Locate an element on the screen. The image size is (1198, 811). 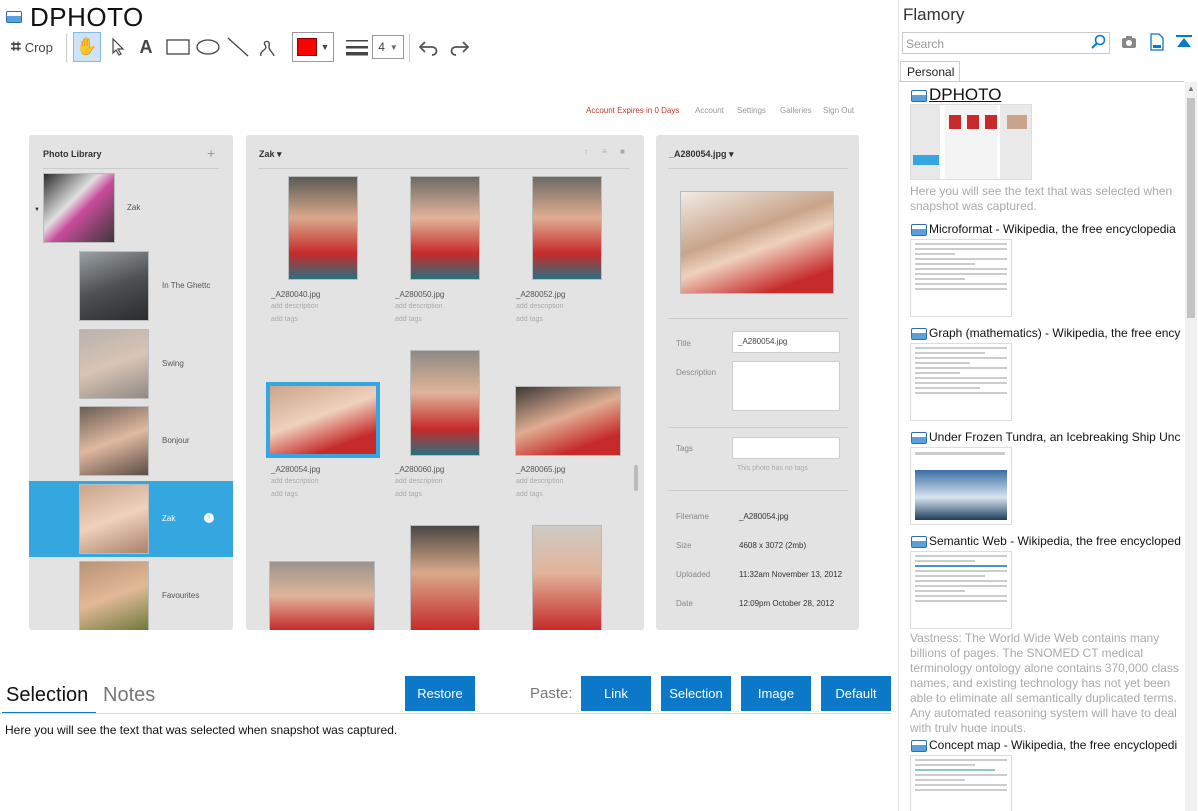
photo-thumbnail-selected is located at coordinates (323, 420).